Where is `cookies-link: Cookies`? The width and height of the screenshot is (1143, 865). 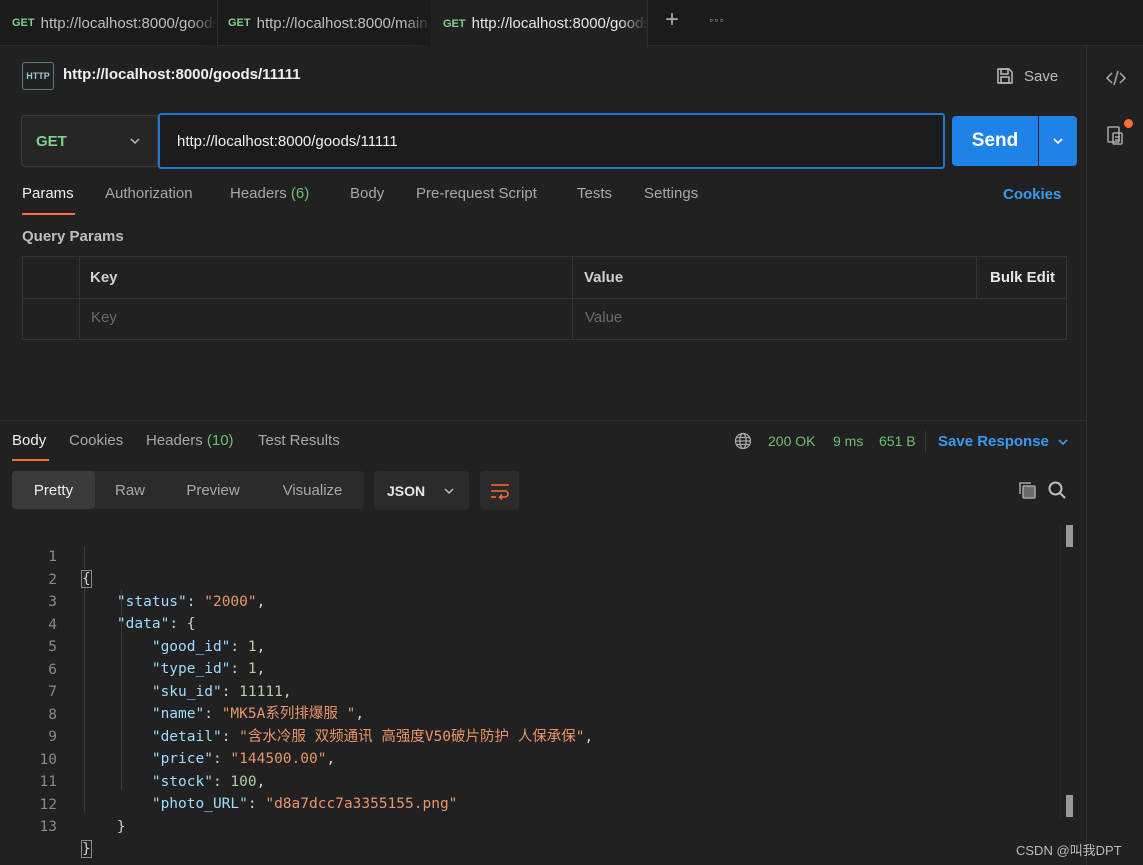 cookies-link: Cookies is located at coordinates (1032, 194).